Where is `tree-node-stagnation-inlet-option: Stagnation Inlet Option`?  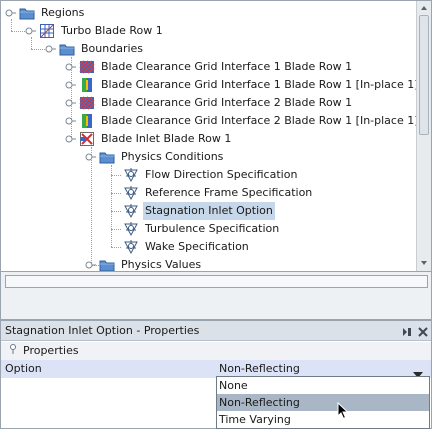 tree-node-stagnation-inlet-option: Stagnation Inlet Option is located at coordinates (199, 211).